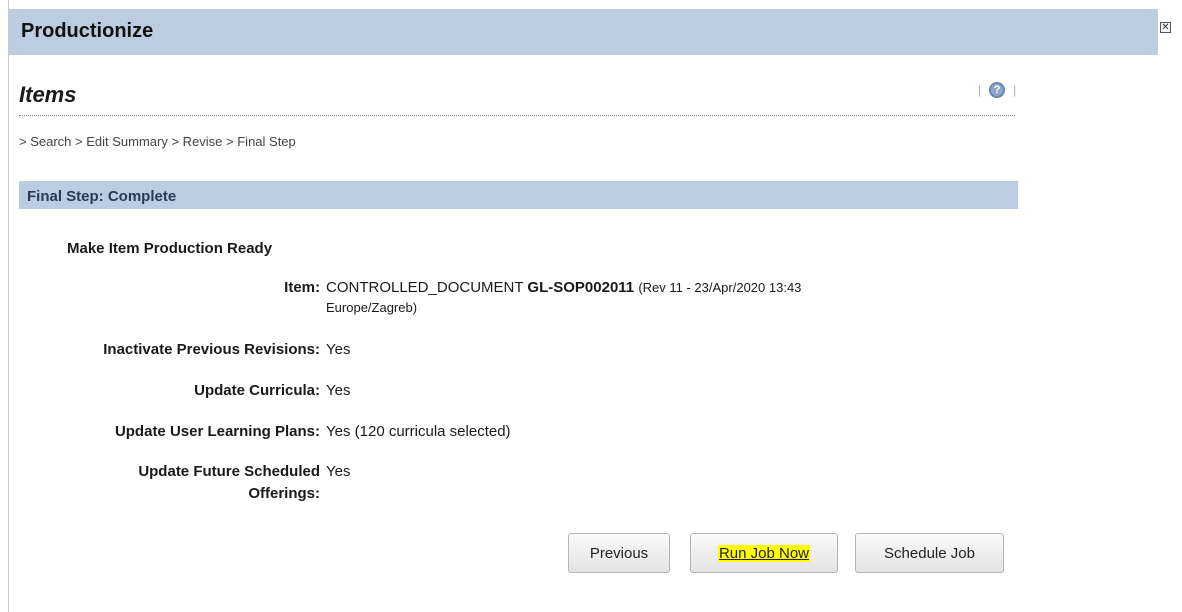 This screenshot has width=1182, height=612. What do you see at coordinates (48, 94) in the screenshot?
I see `page-title: Items` at bounding box center [48, 94].